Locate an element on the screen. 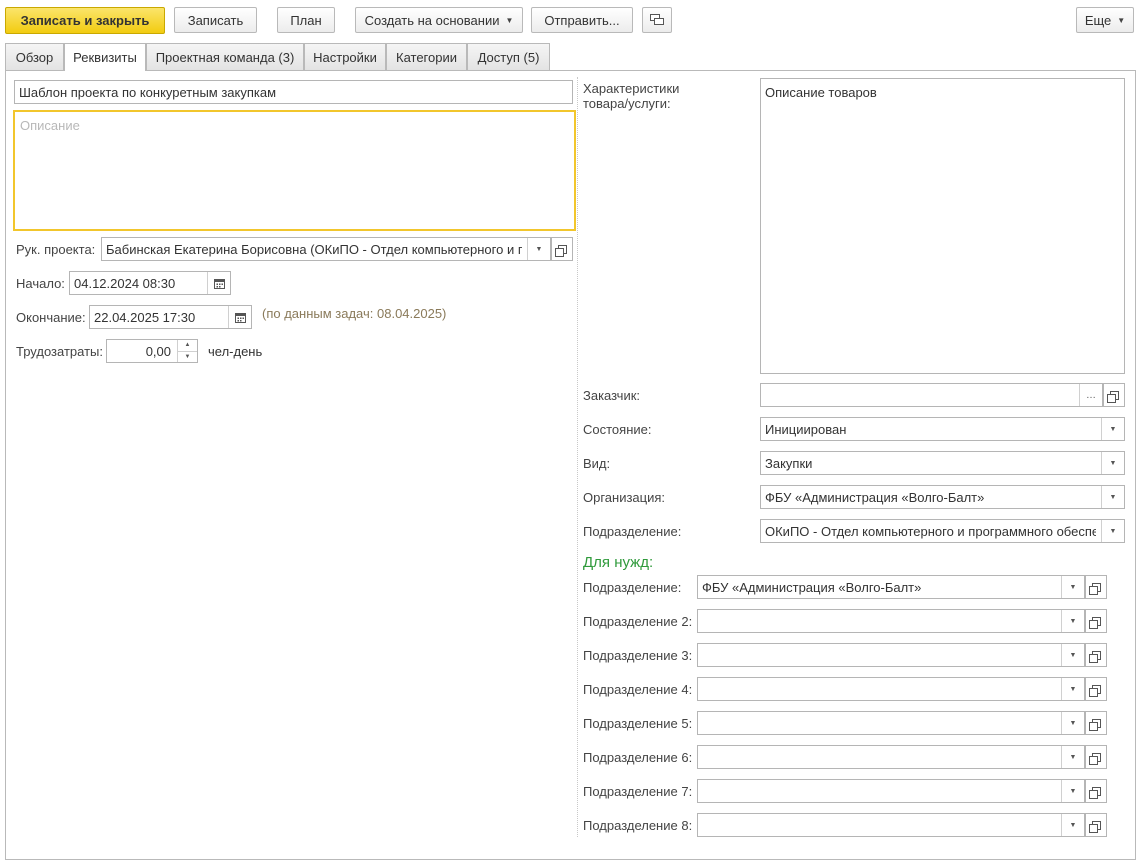 This screenshot has height=860, width=1139. needs-label: Подразделение 4: is located at coordinates (638, 689).